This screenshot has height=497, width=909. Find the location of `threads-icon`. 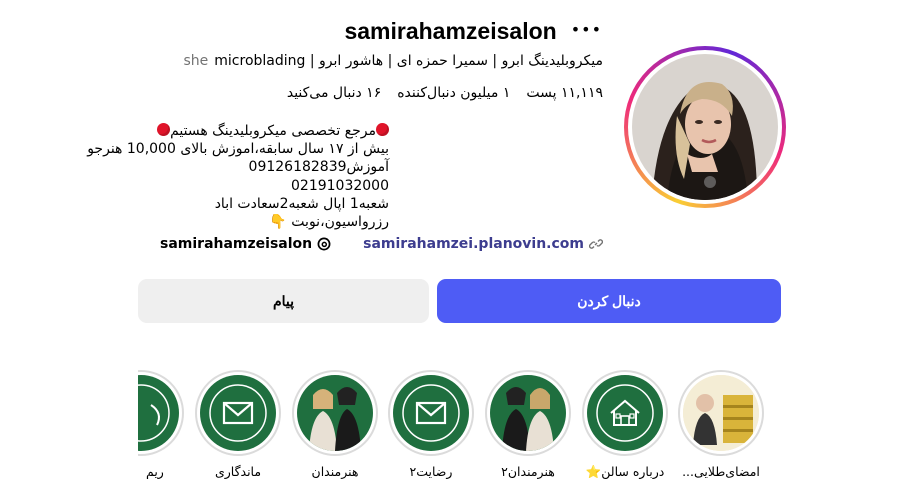

threads-icon is located at coordinates (324, 244).